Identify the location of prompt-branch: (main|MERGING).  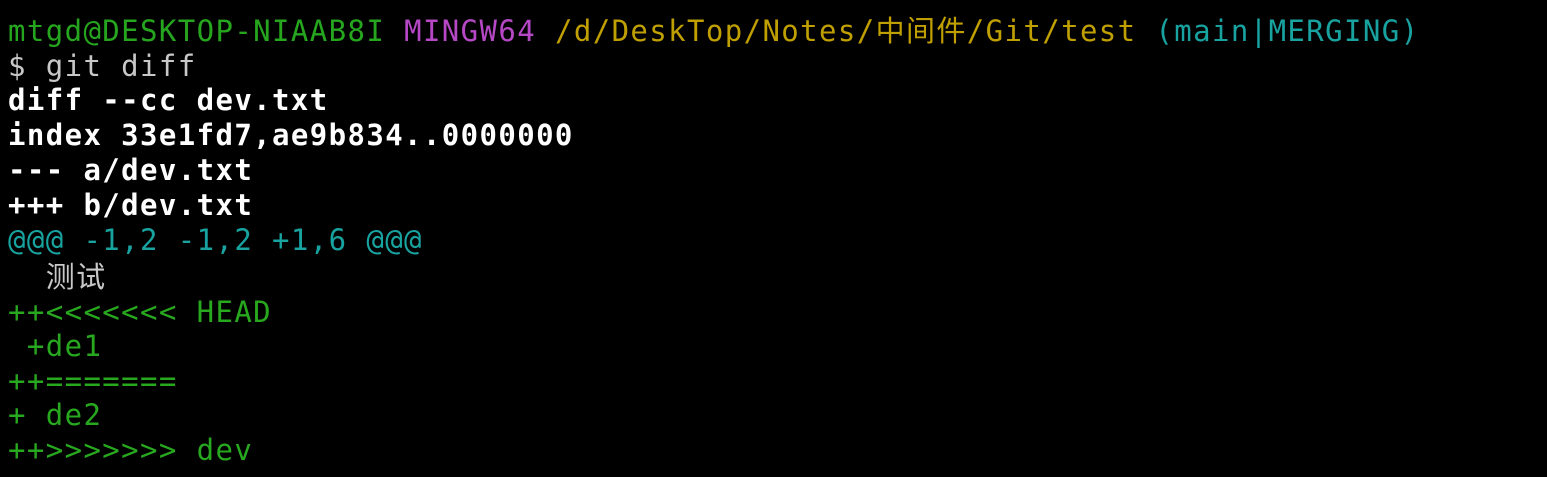
(1287, 31).